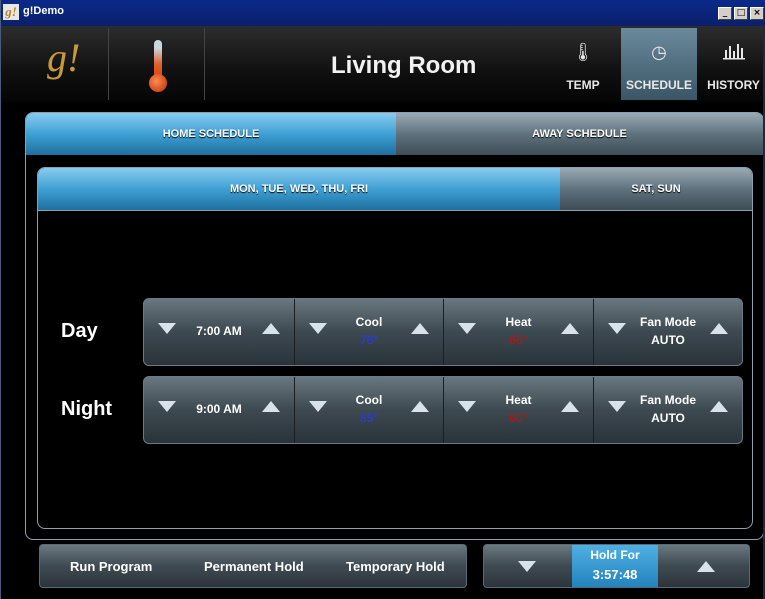  I want to click on nav-schedule: ◷ SCHEDULE, so click(659, 64).